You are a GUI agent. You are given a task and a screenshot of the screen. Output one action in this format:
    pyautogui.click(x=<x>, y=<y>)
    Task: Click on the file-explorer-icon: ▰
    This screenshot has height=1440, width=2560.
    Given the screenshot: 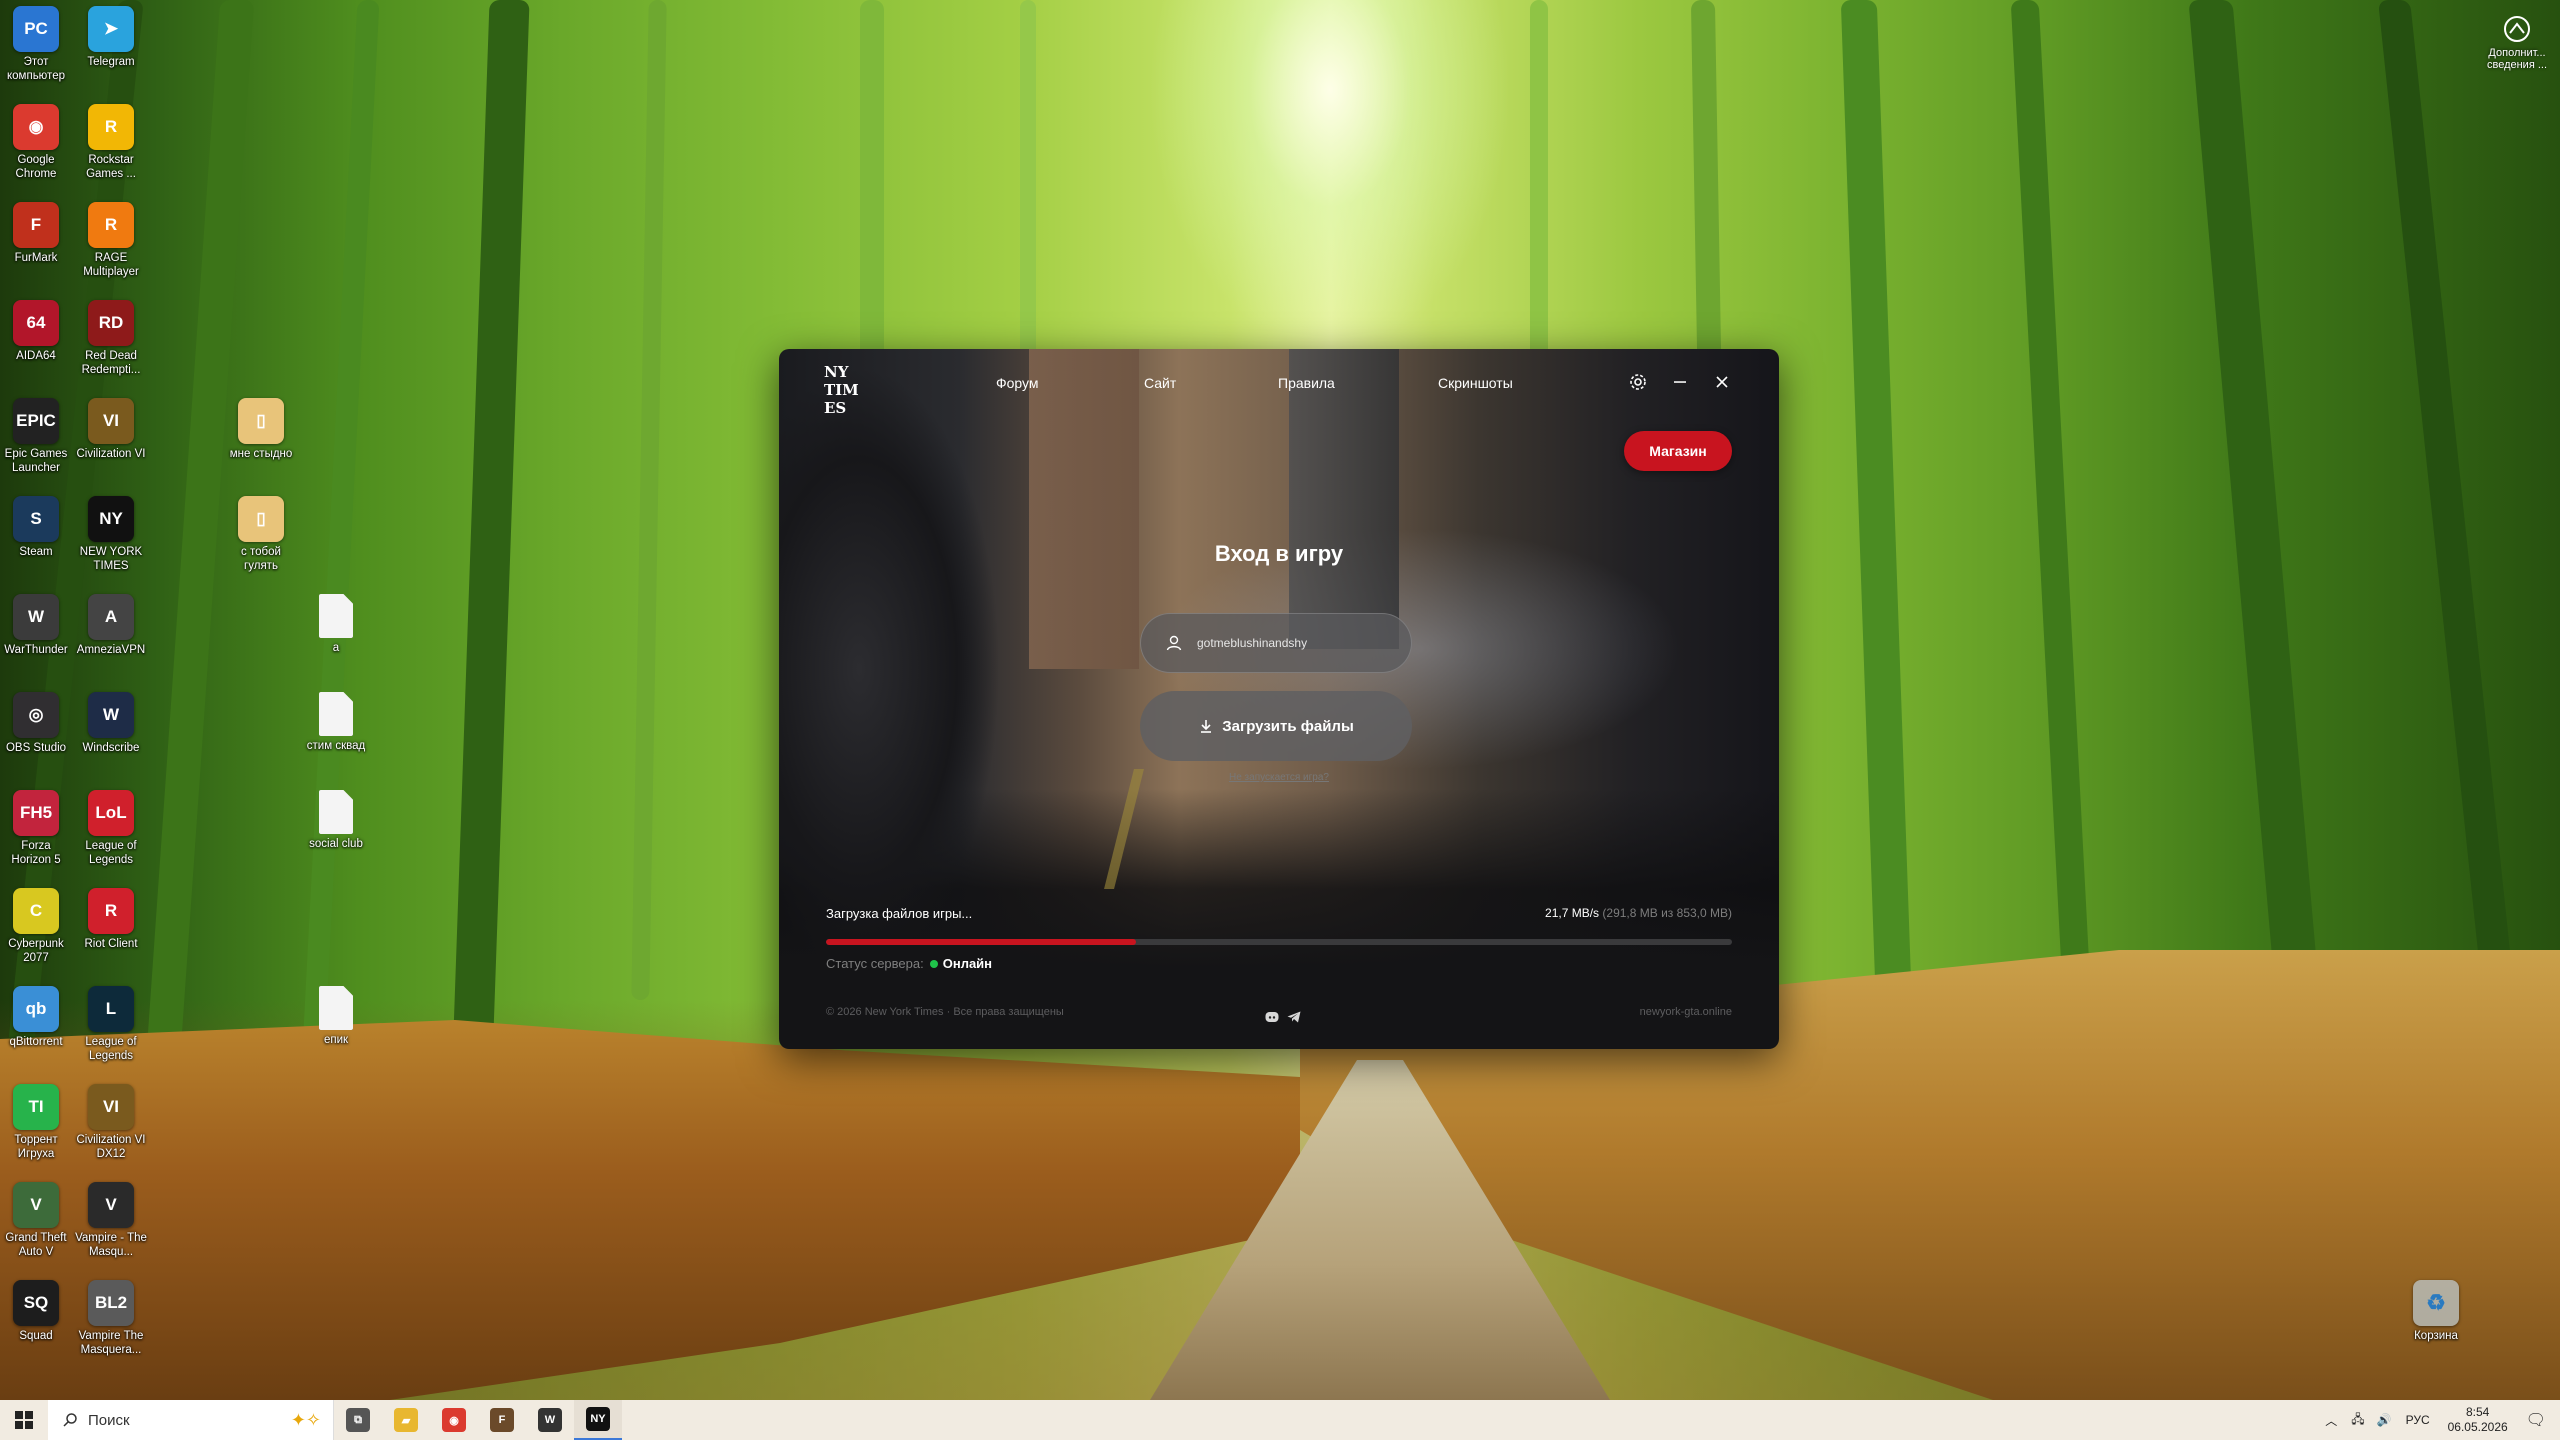 What is the action you would take?
    pyautogui.click(x=406, y=1420)
    